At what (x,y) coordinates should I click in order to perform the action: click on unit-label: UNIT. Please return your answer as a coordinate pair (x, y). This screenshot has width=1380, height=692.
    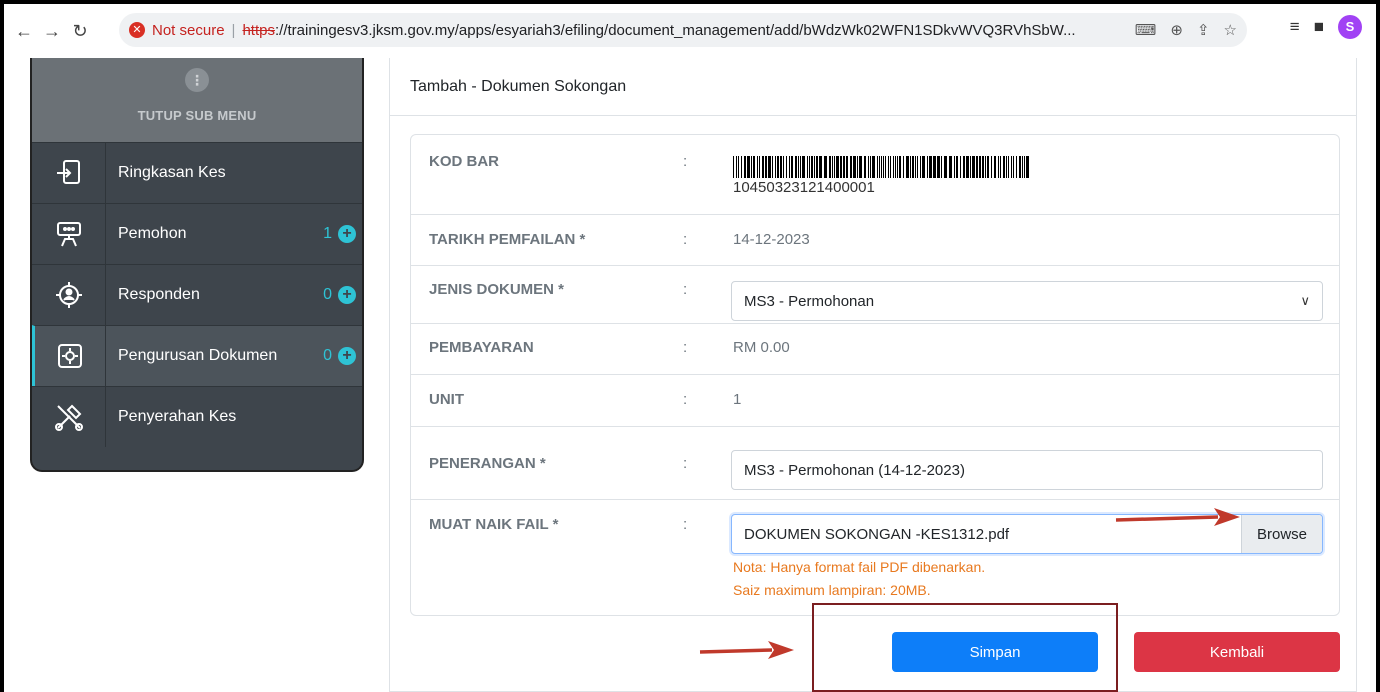
    Looking at the image, I should click on (446, 399).